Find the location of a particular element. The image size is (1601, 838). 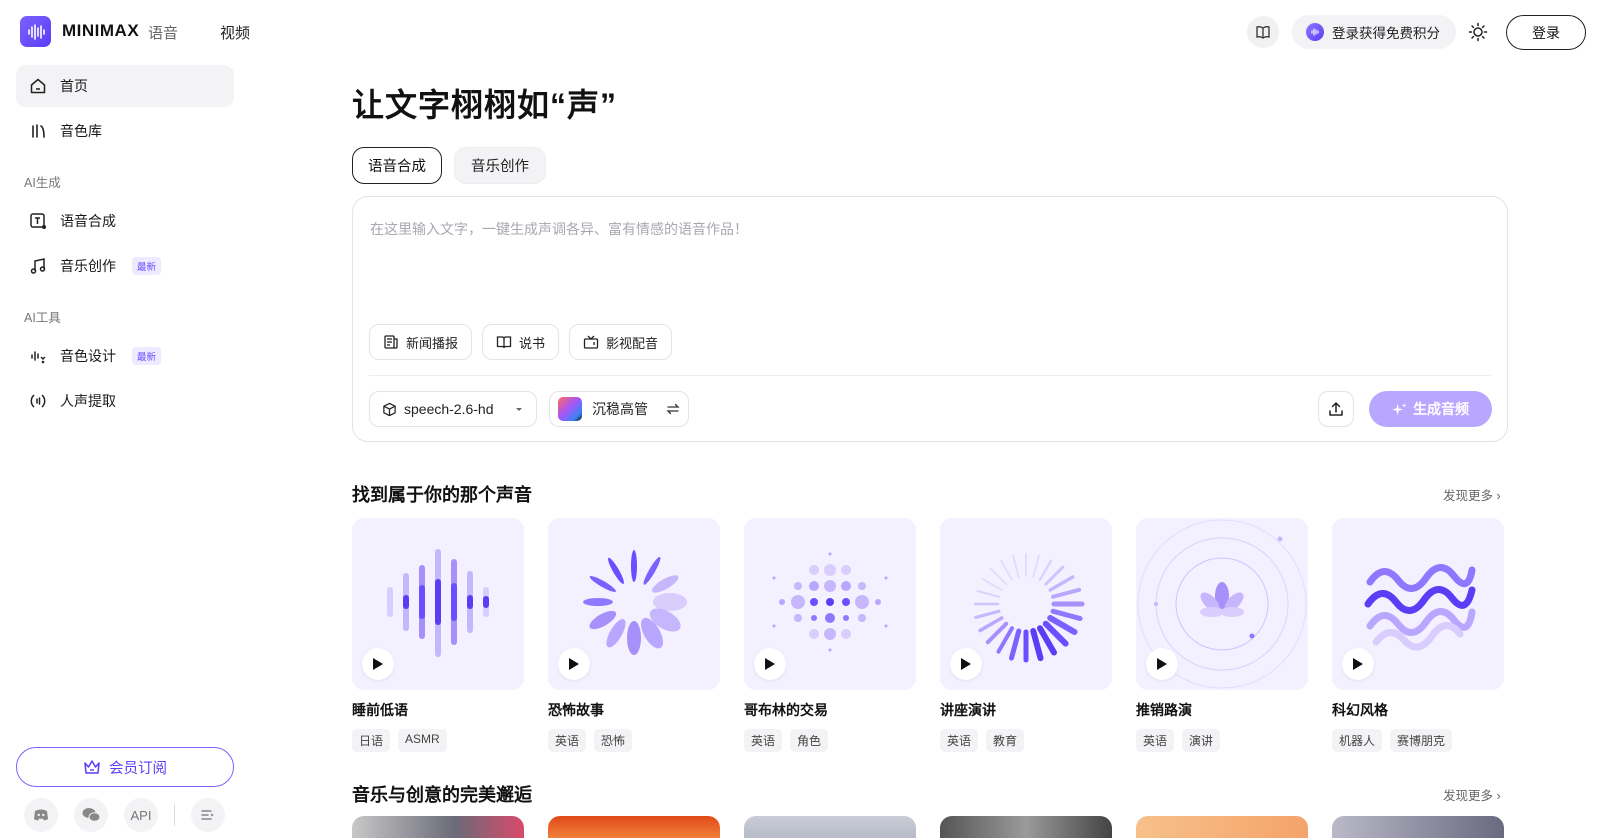

nav-video-link: 视频 is located at coordinates (235, 32).